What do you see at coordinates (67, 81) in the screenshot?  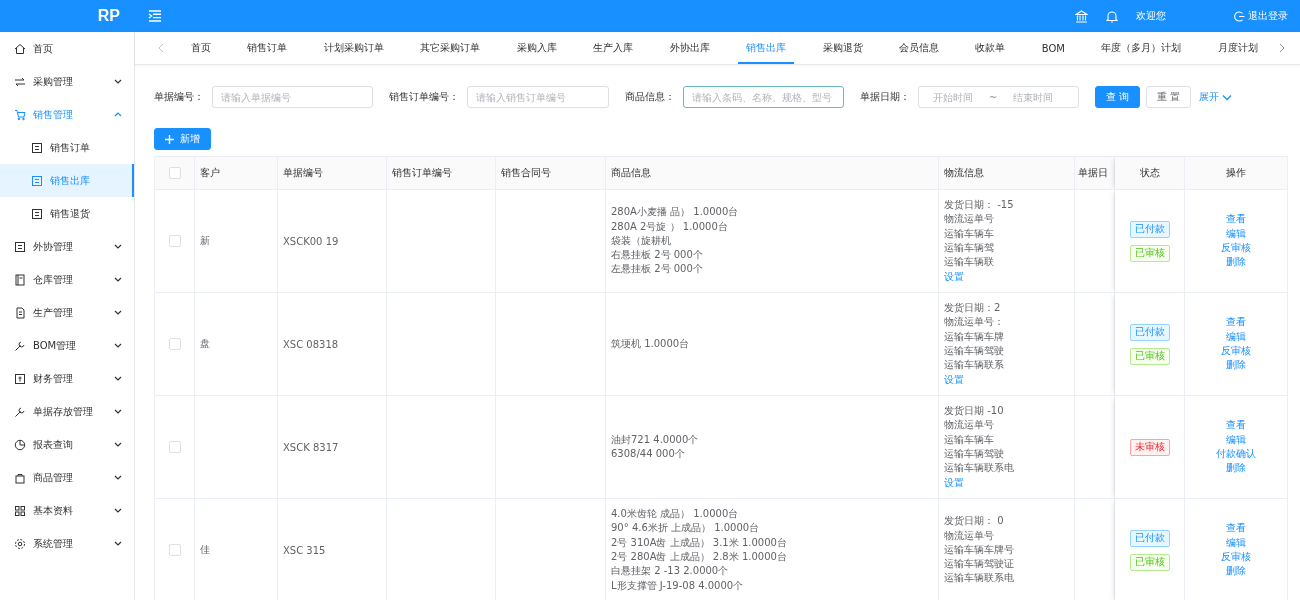 I see `sidebar-item: 采购管理` at bounding box center [67, 81].